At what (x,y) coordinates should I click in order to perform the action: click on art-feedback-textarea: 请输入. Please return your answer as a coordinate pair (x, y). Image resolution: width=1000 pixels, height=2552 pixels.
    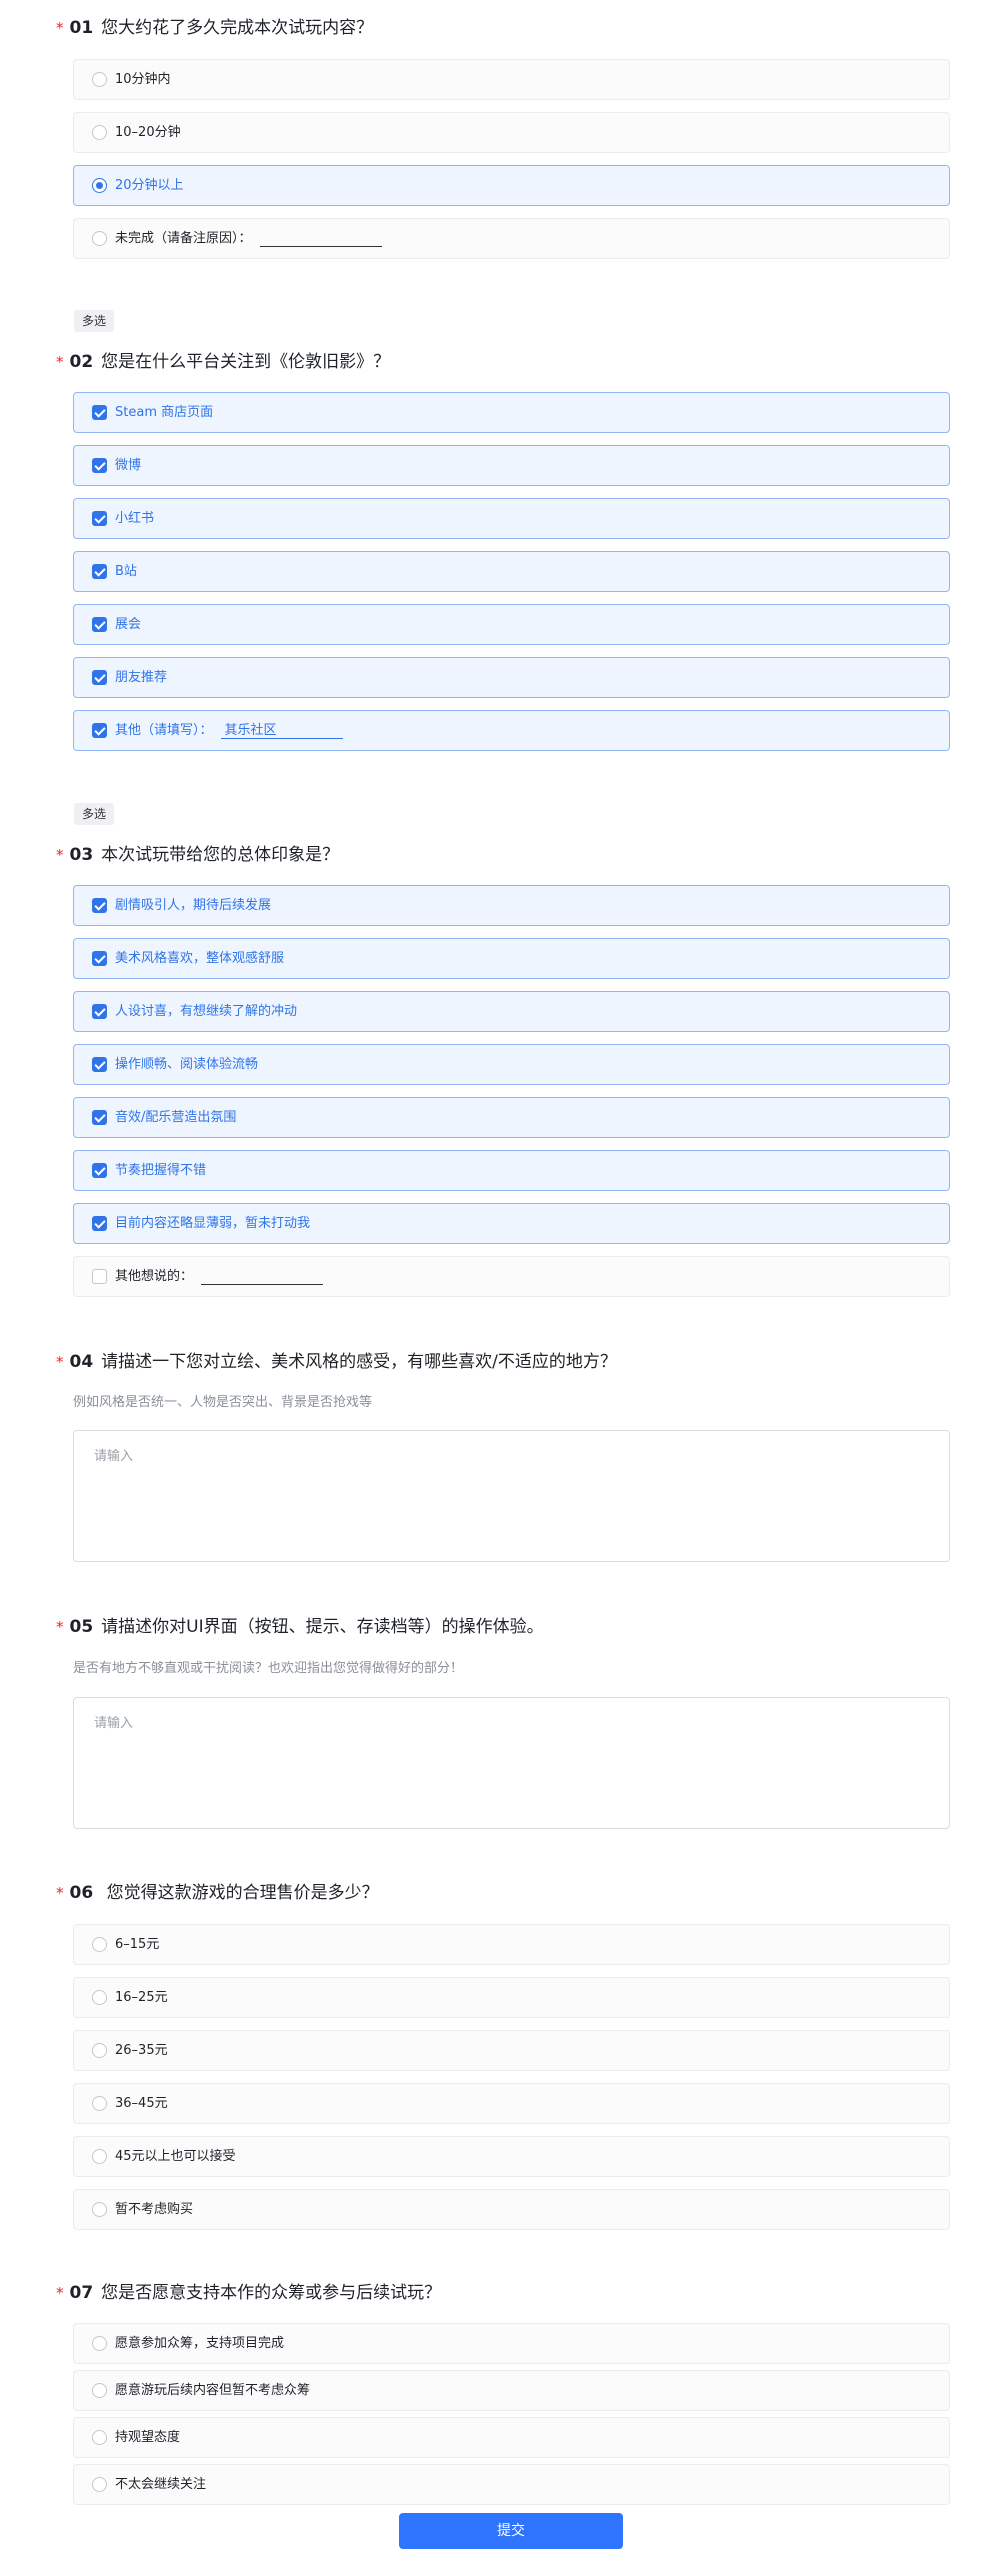
    Looking at the image, I should click on (511, 1496).